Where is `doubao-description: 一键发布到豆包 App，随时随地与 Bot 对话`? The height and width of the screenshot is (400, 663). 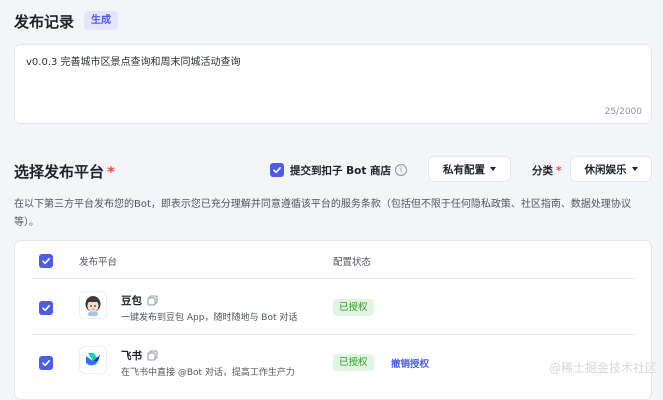
doubao-description: 一键发布到豆包 App，随时随地与 Bot 对话 is located at coordinates (209, 318).